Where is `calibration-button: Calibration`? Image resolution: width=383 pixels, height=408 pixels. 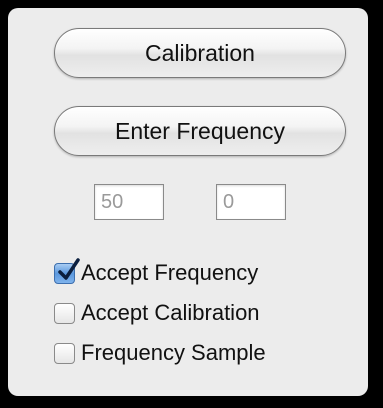
calibration-button: Calibration is located at coordinates (200, 53).